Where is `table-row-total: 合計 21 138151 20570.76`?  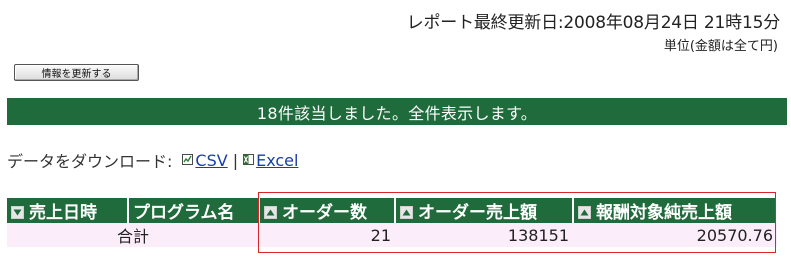
table-row-total: 合計 21 138151 20570.76 is located at coordinates (392, 235).